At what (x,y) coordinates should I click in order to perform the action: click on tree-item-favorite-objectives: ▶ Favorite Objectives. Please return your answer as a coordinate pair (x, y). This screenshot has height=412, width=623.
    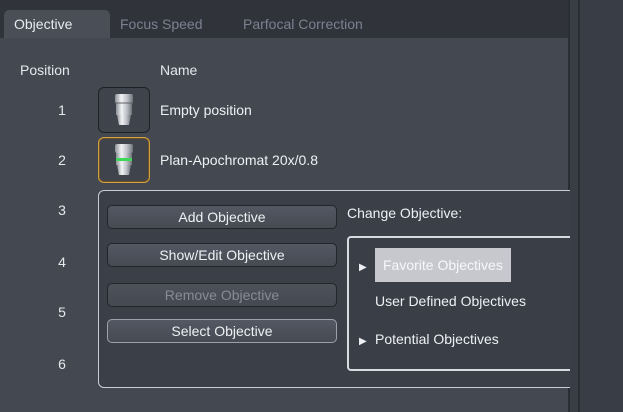
    Looking at the image, I should click on (435, 265).